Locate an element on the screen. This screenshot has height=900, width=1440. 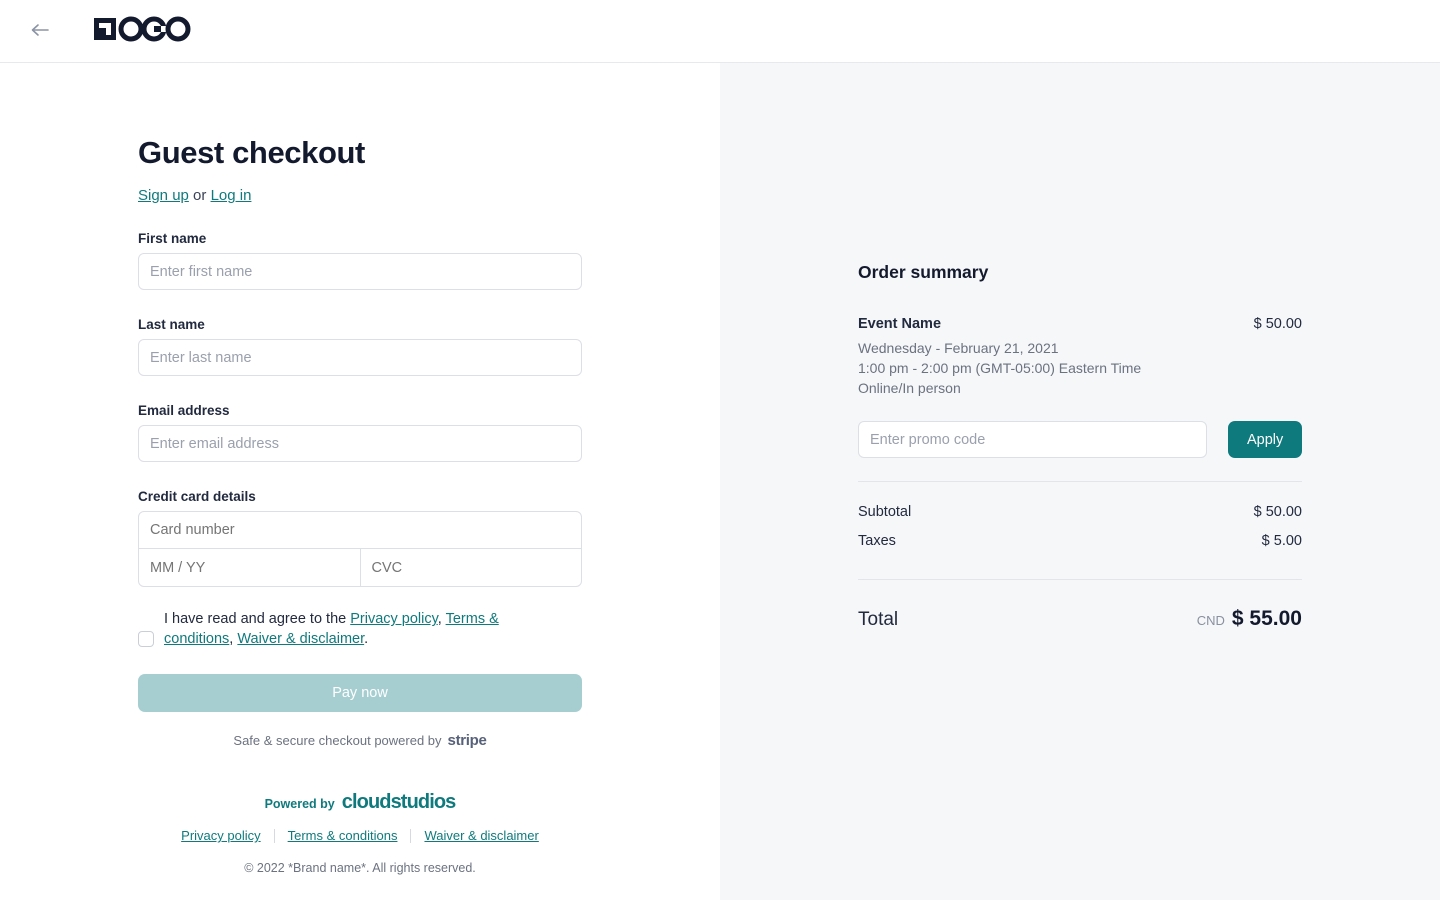
powered-by-cloudstudios: Powered by cloudstudios is located at coordinates (360, 802).